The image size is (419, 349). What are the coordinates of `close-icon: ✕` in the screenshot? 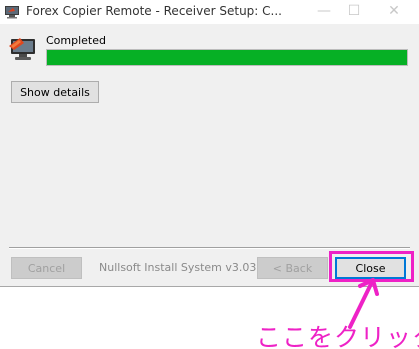 It's located at (394, 12).